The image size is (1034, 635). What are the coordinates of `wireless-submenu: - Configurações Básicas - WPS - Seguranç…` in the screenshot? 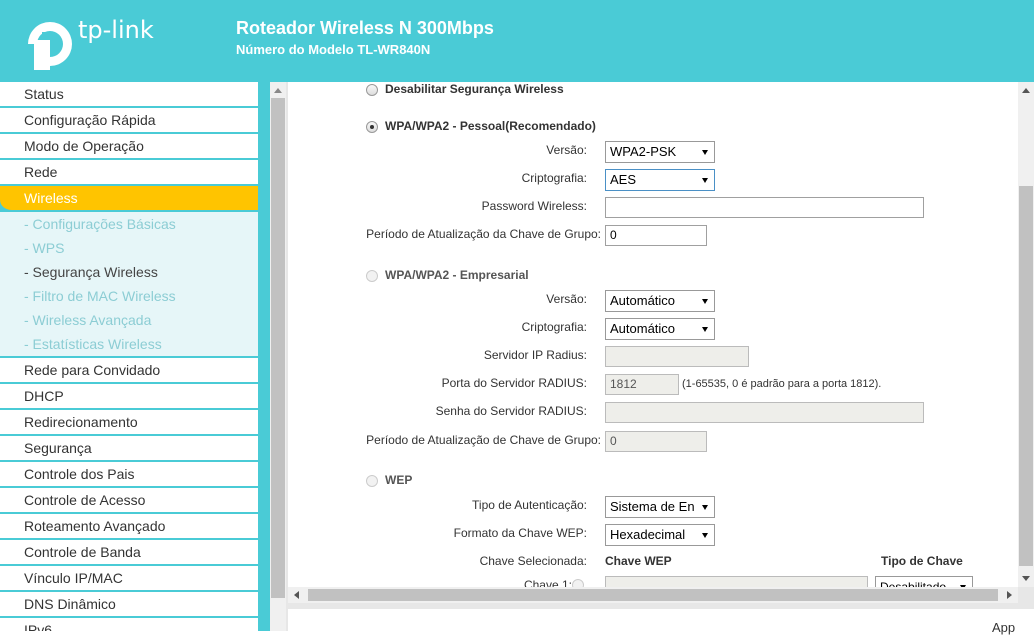 It's located at (129, 285).